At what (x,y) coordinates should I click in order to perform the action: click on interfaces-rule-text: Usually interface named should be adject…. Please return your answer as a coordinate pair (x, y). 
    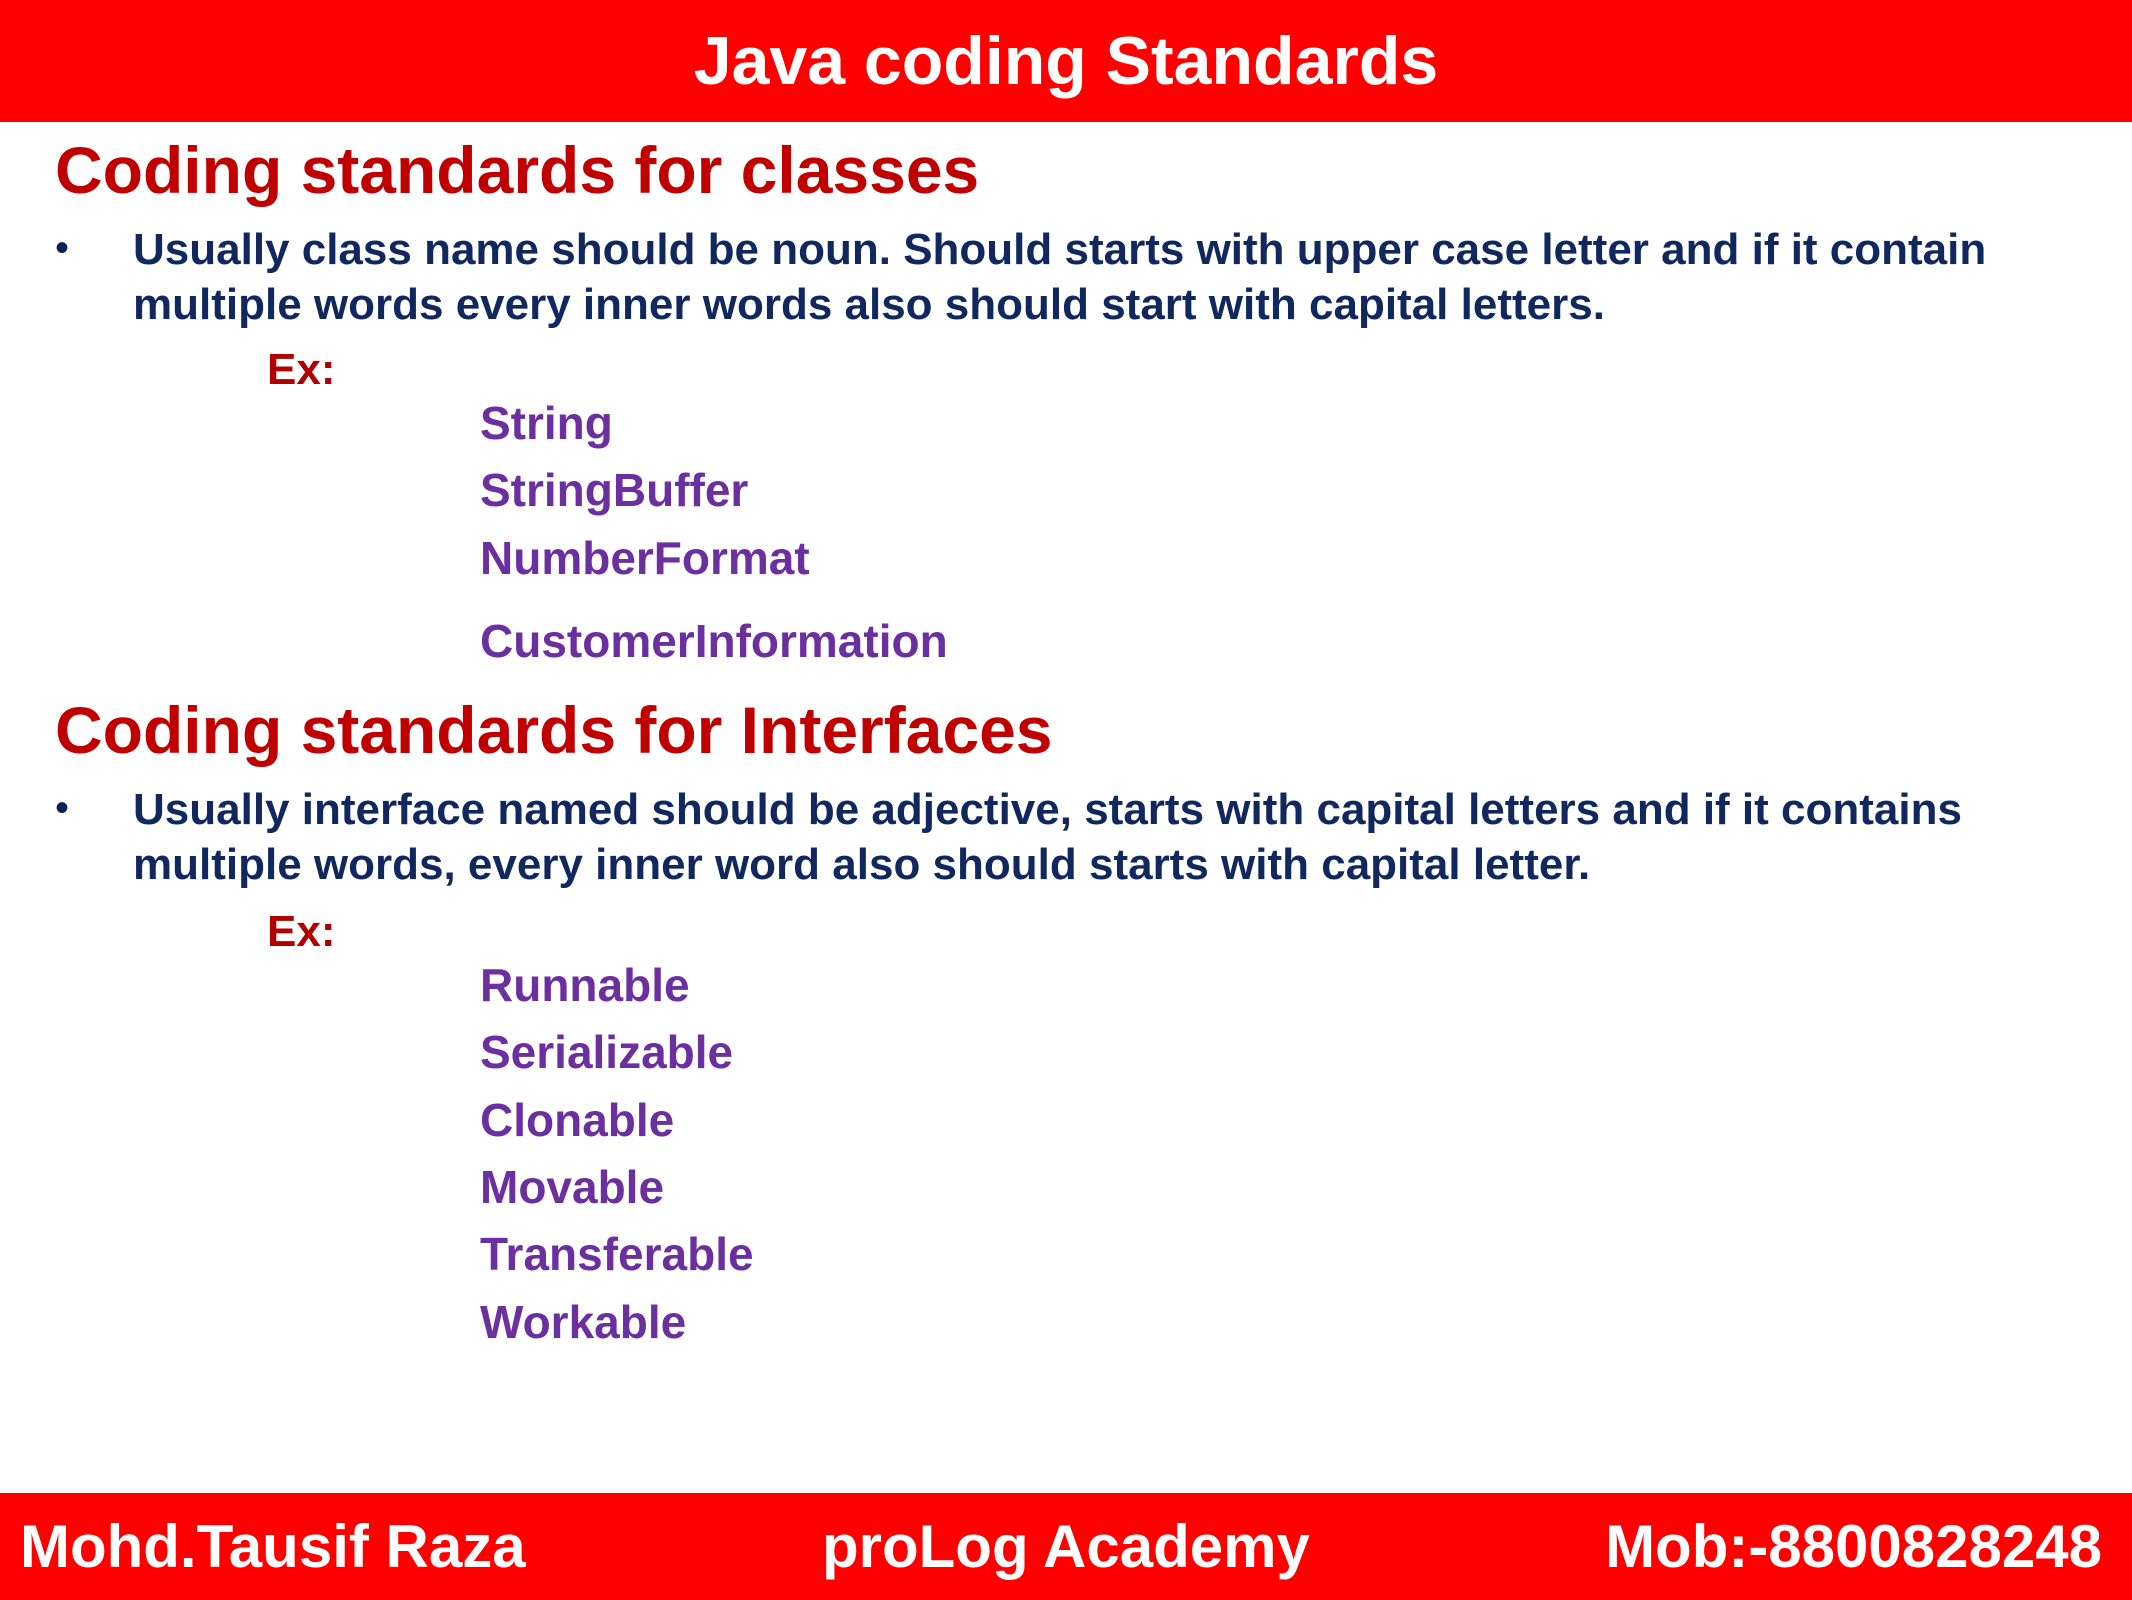
    Looking at the image, I should click on (1047, 837).